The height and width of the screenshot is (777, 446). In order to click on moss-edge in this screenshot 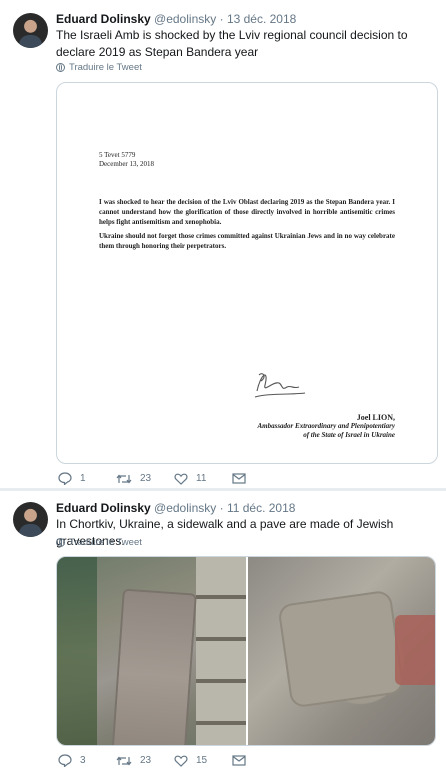, I will do `click(77, 651)`.